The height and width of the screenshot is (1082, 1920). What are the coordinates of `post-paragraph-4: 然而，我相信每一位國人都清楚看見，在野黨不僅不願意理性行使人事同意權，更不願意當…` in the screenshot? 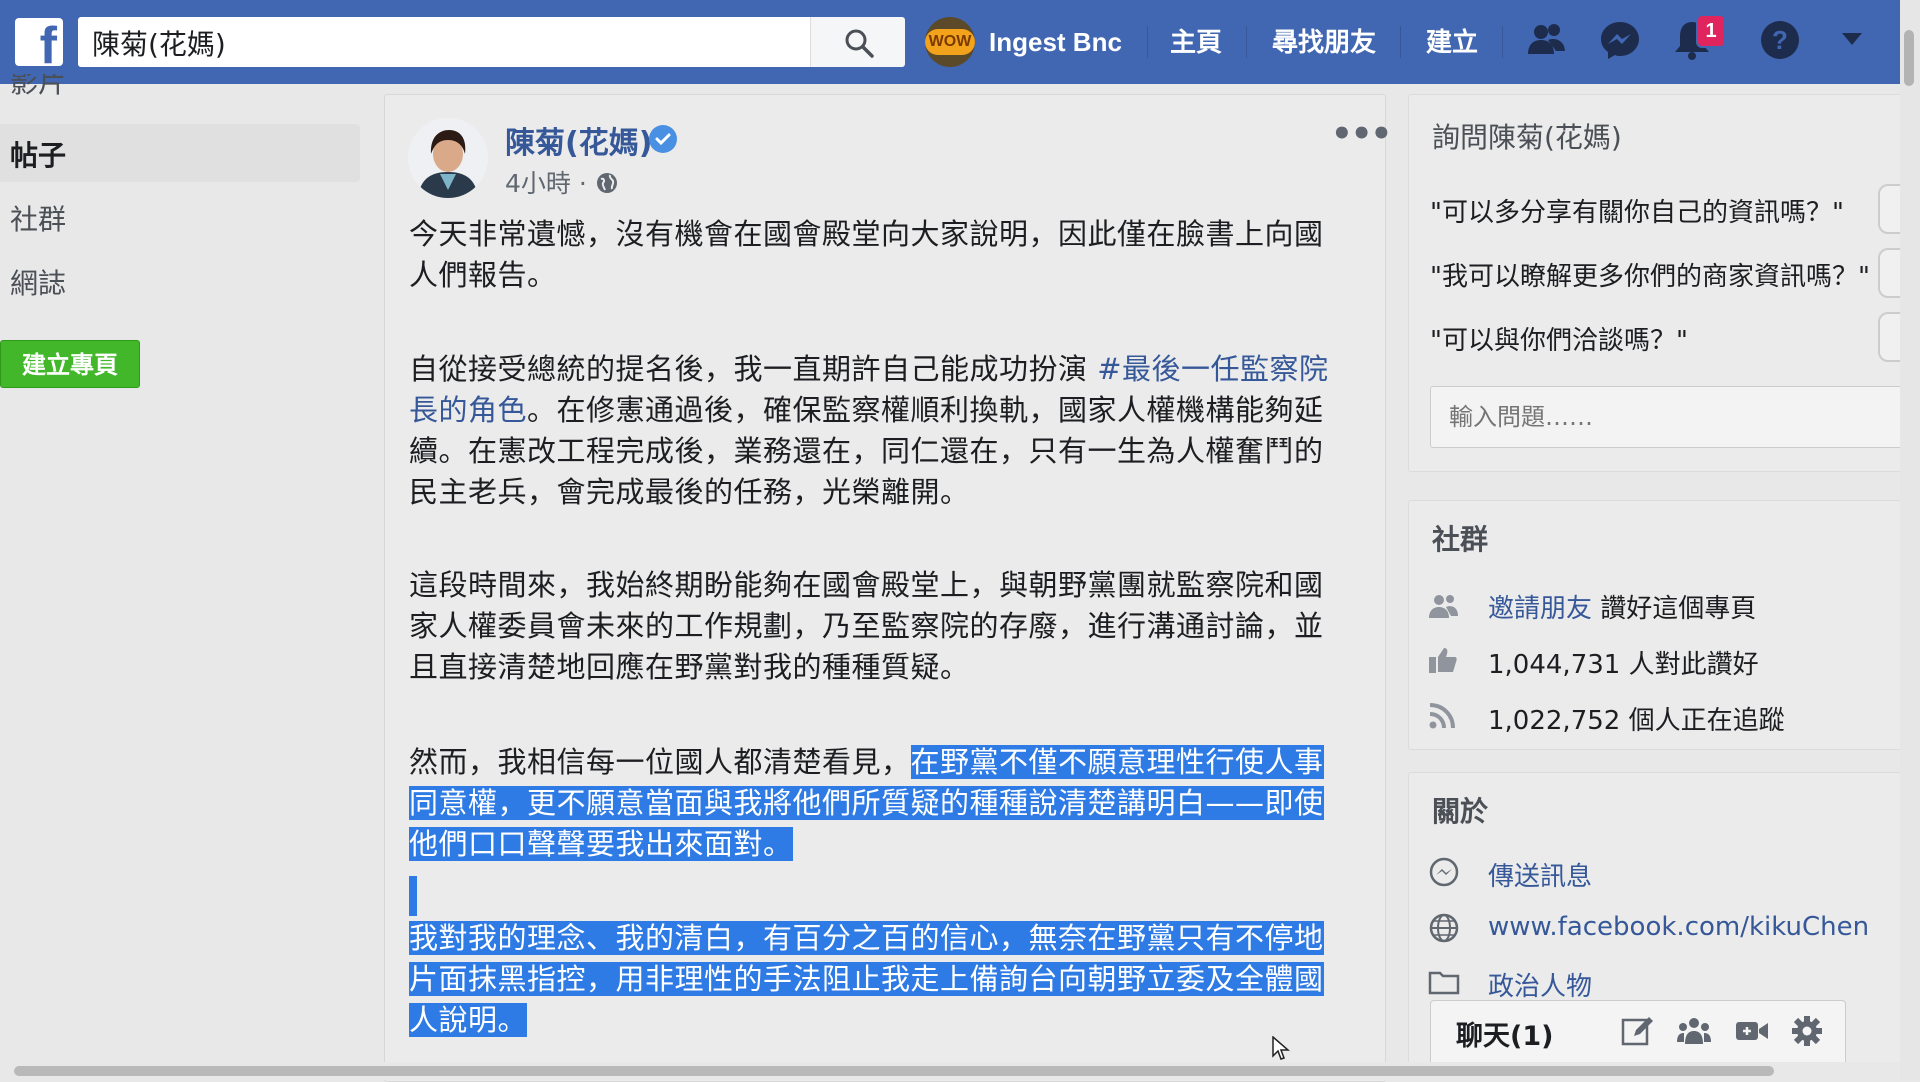 It's located at (875, 803).